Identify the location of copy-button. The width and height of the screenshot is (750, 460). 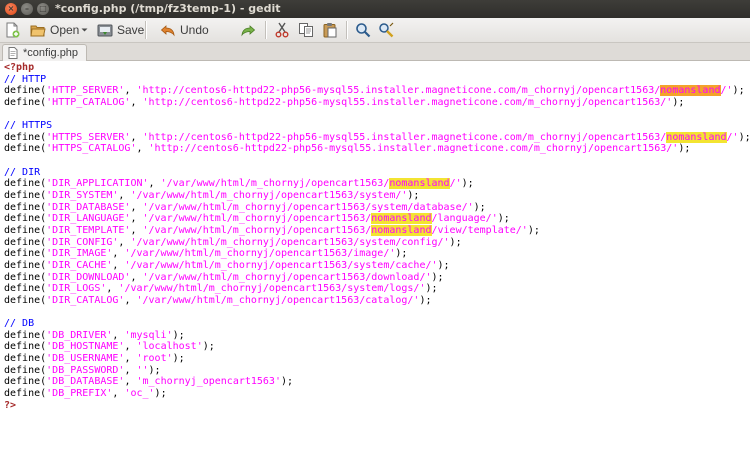
(306, 29).